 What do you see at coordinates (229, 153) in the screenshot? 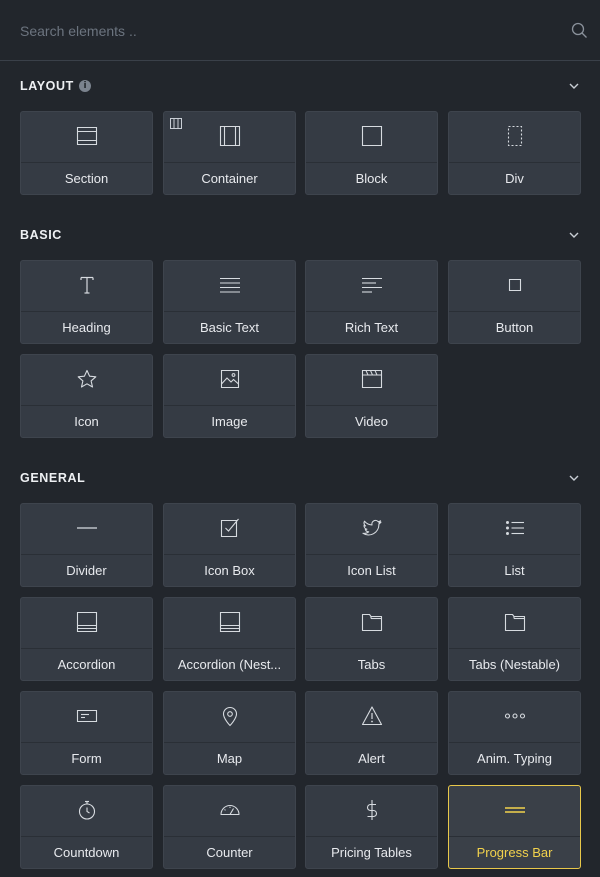
I see `element-tile-container: Container` at bounding box center [229, 153].